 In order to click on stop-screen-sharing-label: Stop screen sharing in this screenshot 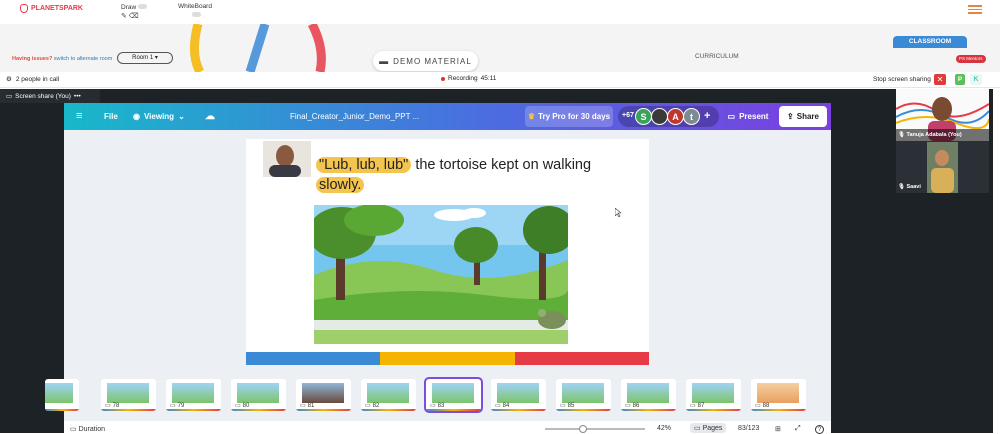, I will do `click(902, 79)`.